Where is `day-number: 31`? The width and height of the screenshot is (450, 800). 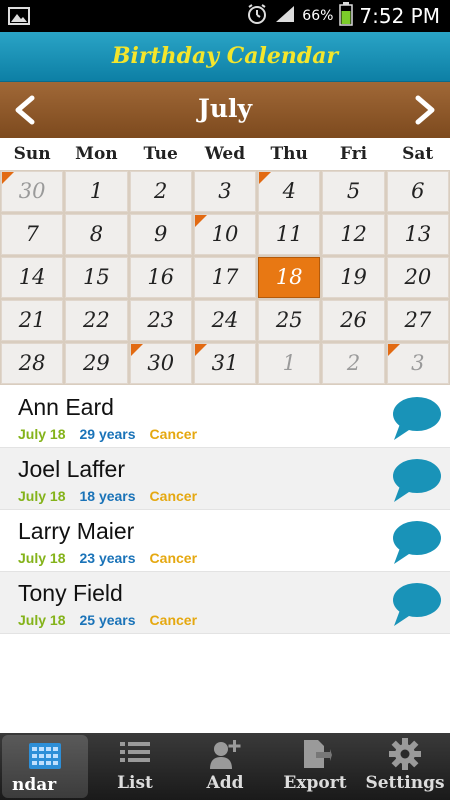 day-number: 31 is located at coordinates (225, 363).